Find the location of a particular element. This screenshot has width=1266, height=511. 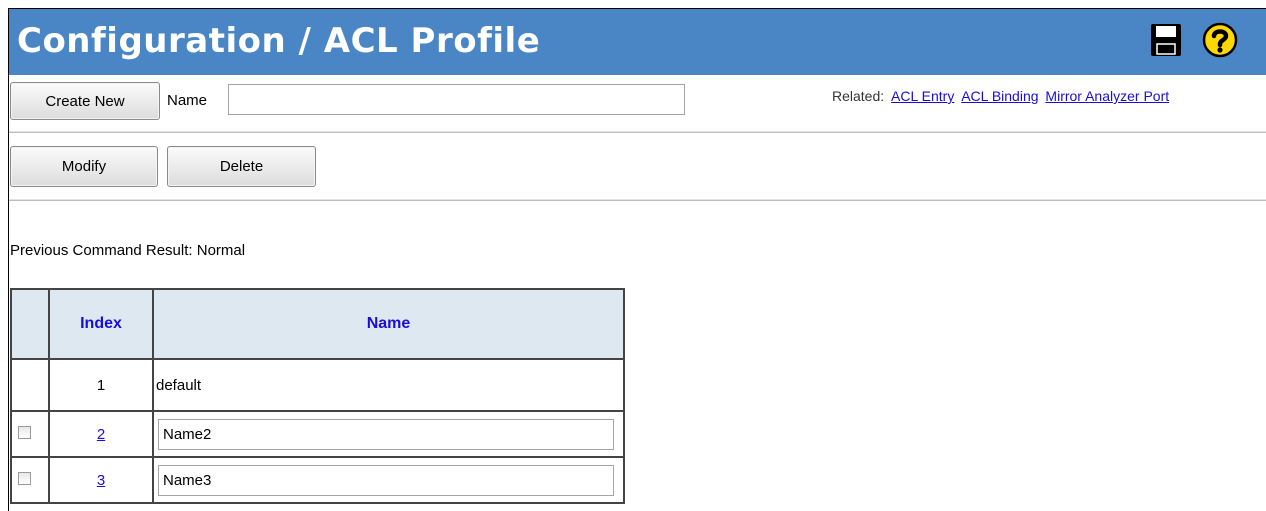

create-new-button: Create New is located at coordinates (85, 101).